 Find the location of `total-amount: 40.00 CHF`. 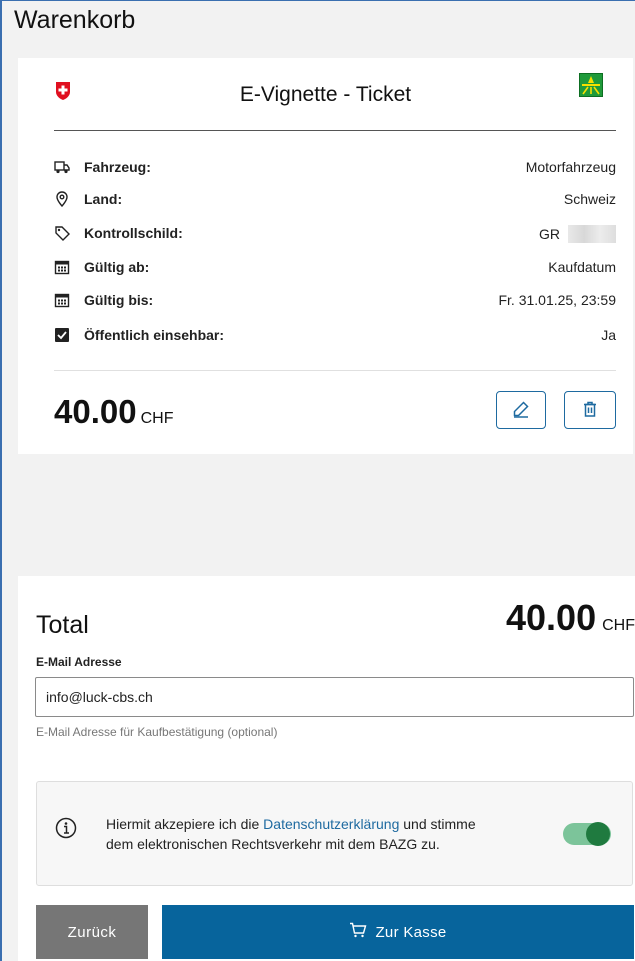

total-amount: 40.00 CHF is located at coordinates (570, 618).